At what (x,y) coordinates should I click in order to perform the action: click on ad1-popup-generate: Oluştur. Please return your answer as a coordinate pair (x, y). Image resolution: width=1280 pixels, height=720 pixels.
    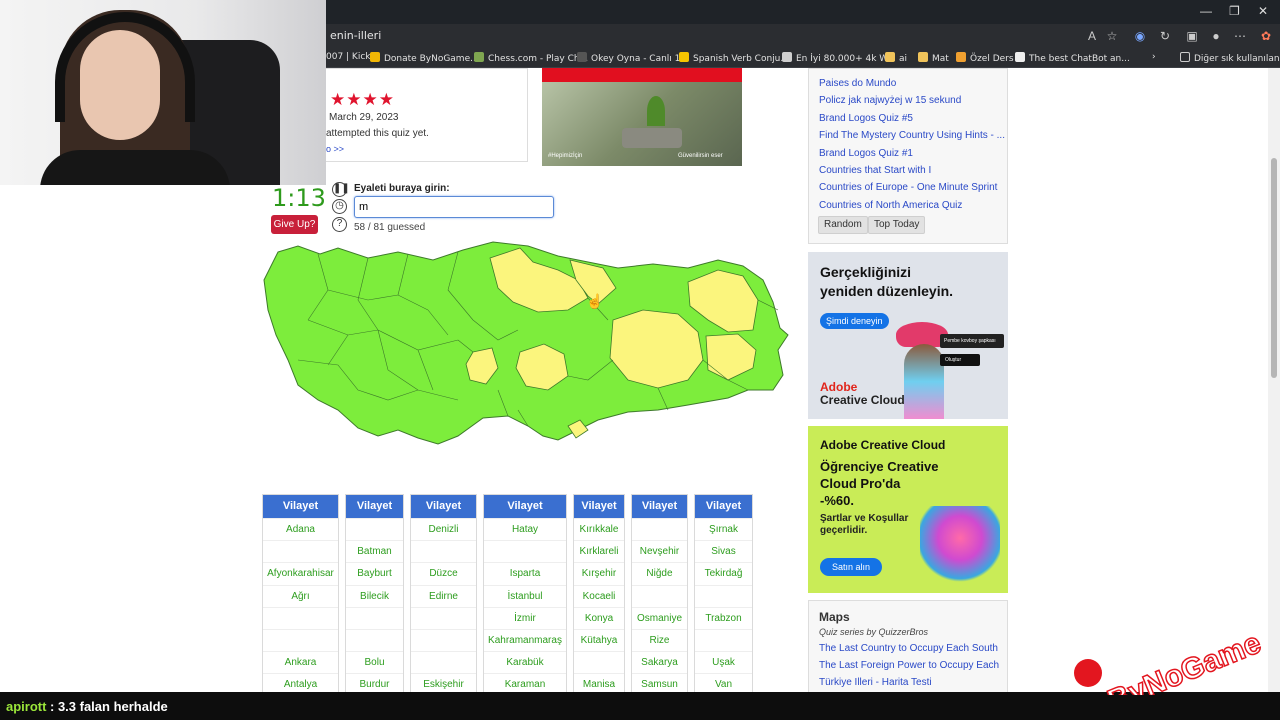
    Looking at the image, I should click on (960, 360).